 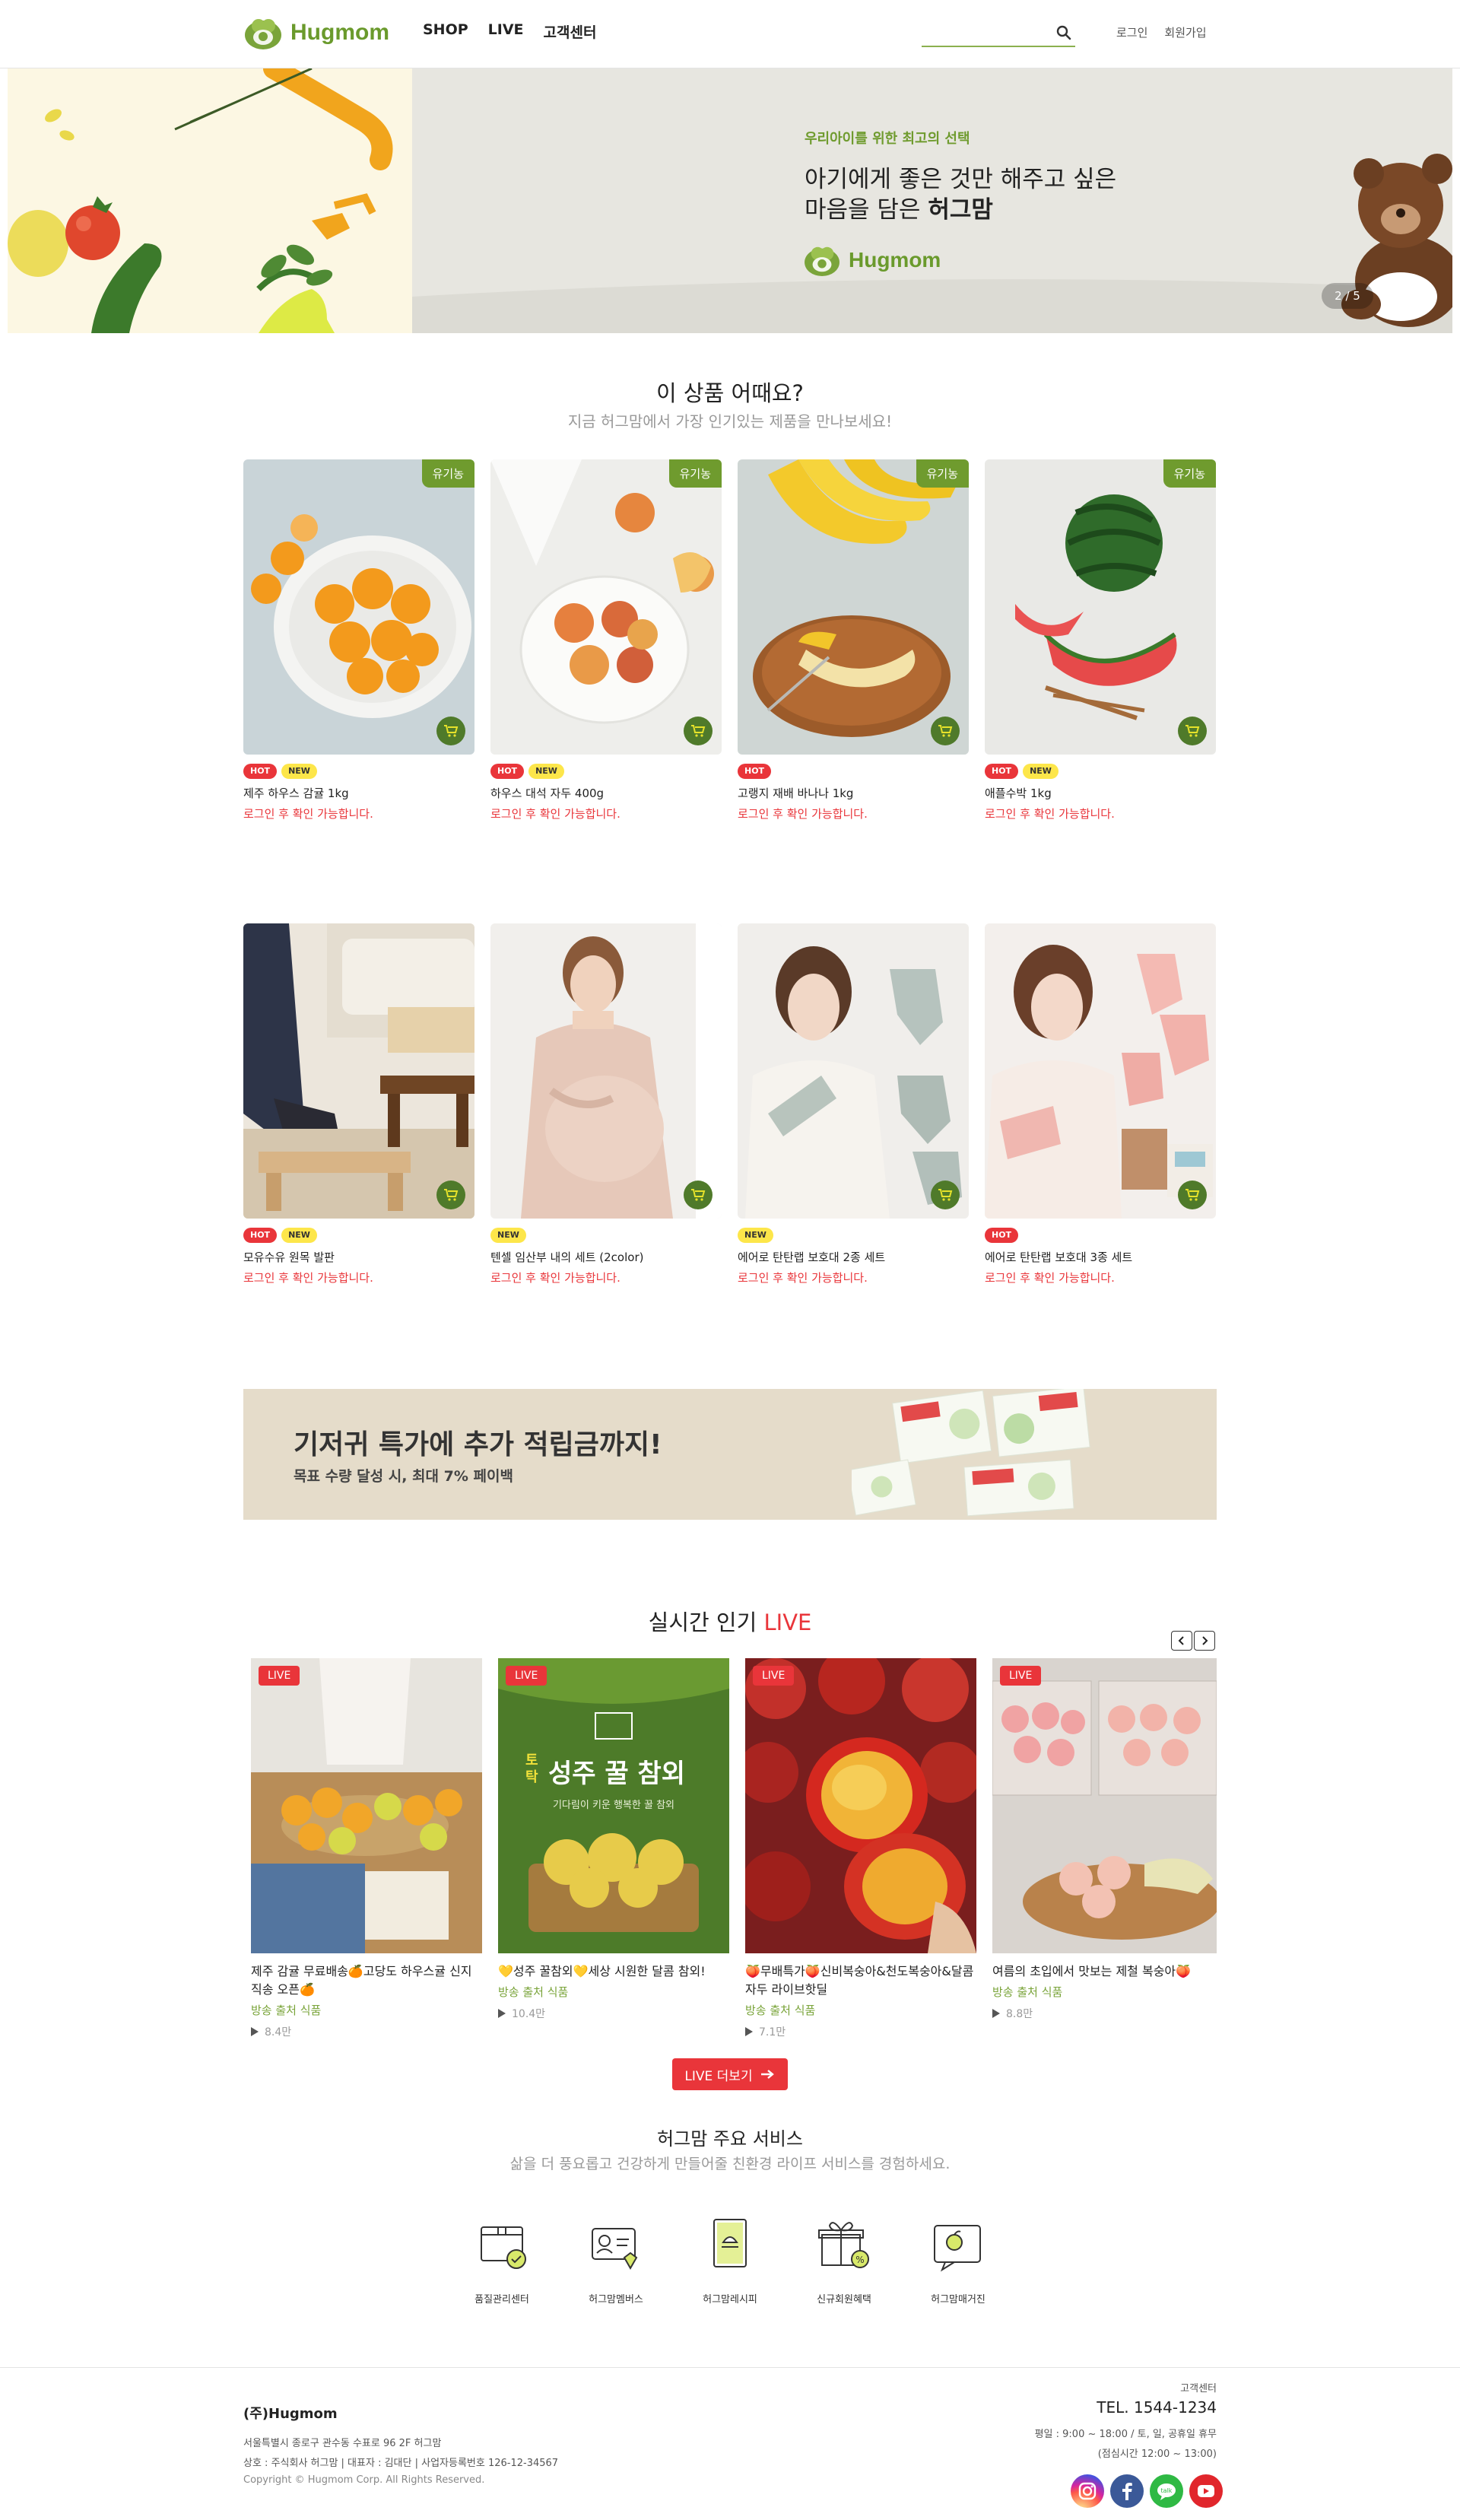 I want to click on diaper-promo-banner: 기저귀 특가에 추가 적립금까지! 목표 수량 달성 시, 최대 7% 페이백, so click(x=730, y=1454).